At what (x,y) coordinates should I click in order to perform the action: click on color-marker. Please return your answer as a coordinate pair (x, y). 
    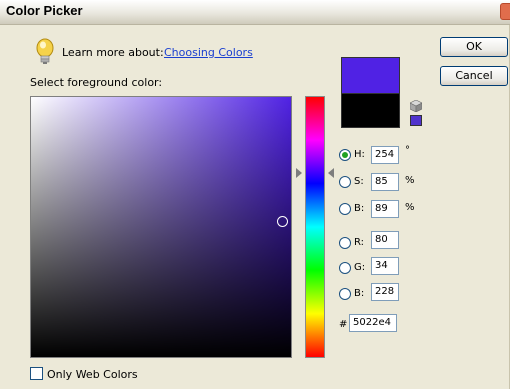
    Looking at the image, I should click on (282, 221).